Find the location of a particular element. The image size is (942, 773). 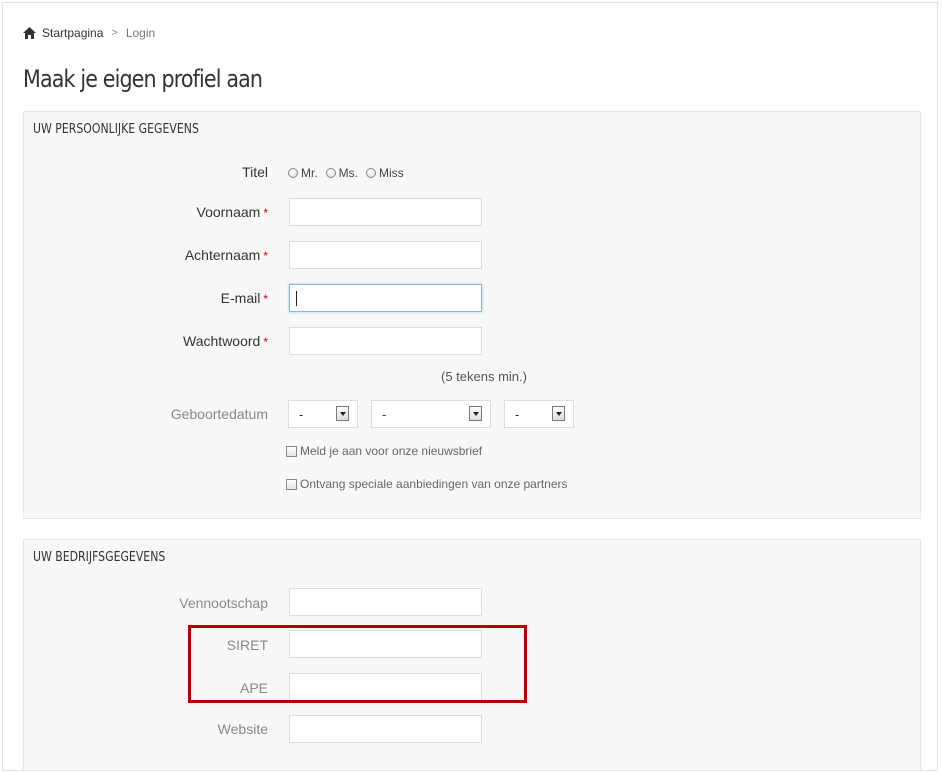

birthdate-day-value: - is located at coordinates (301, 414).